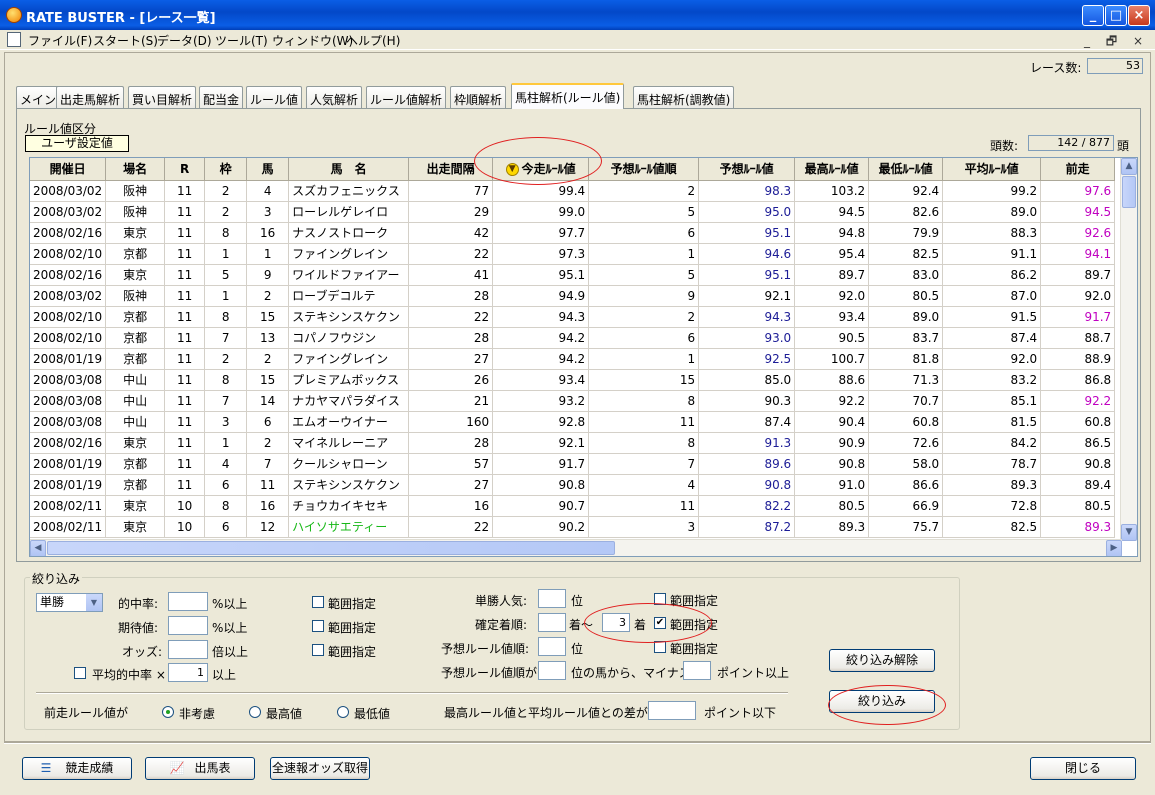 Image resolution: width=1155 pixels, height=795 pixels. What do you see at coordinates (1078, 169) in the screenshot?
I see `column-header: 前走` at bounding box center [1078, 169].